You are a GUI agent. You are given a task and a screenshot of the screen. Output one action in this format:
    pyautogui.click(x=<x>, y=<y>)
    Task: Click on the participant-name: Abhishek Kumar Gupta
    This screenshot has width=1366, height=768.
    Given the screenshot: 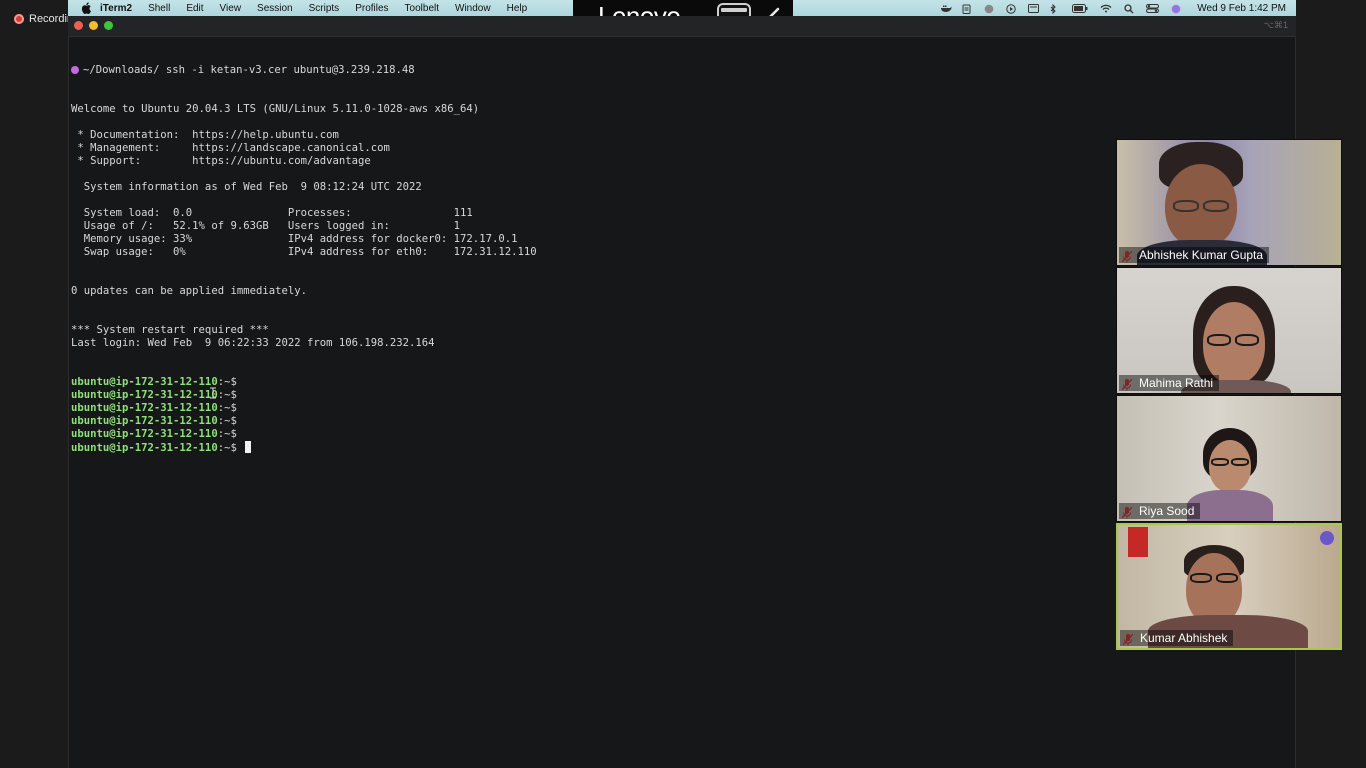 What is the action you would take?
    pyautogui.click(x=1194, y=255)
    